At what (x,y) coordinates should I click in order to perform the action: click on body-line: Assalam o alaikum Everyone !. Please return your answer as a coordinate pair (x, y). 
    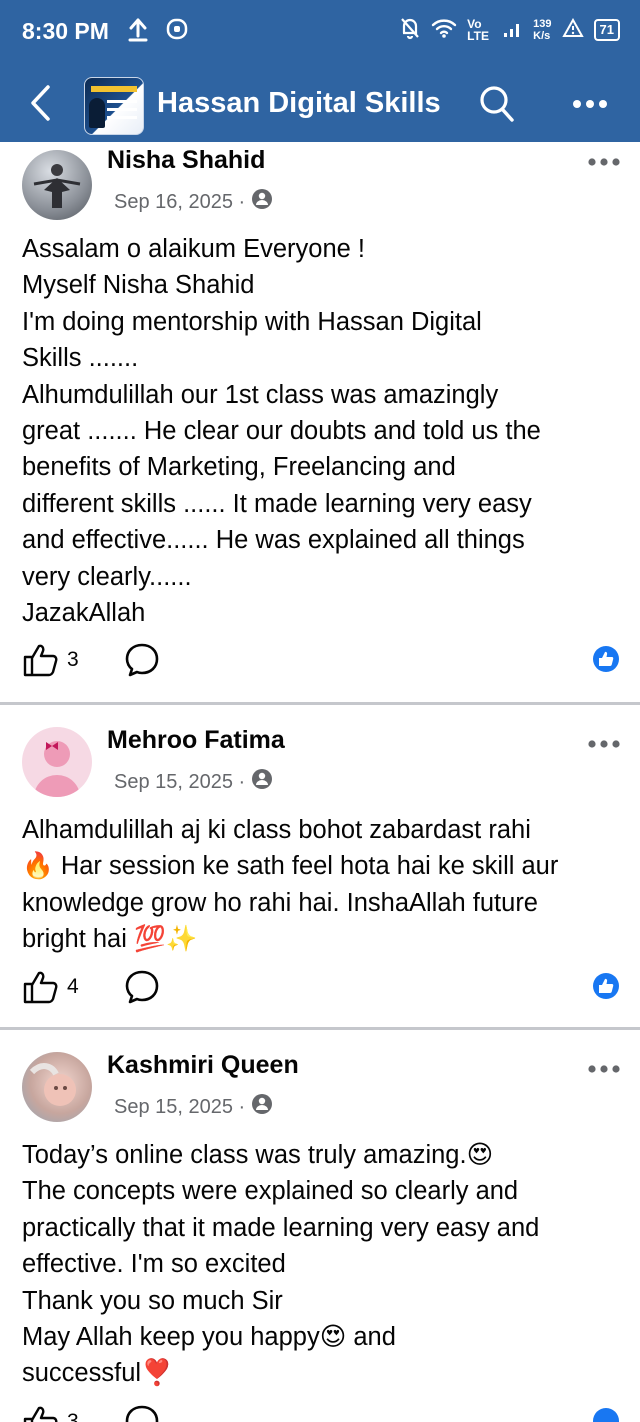
    Looking at the image, I should click on (193, 249).